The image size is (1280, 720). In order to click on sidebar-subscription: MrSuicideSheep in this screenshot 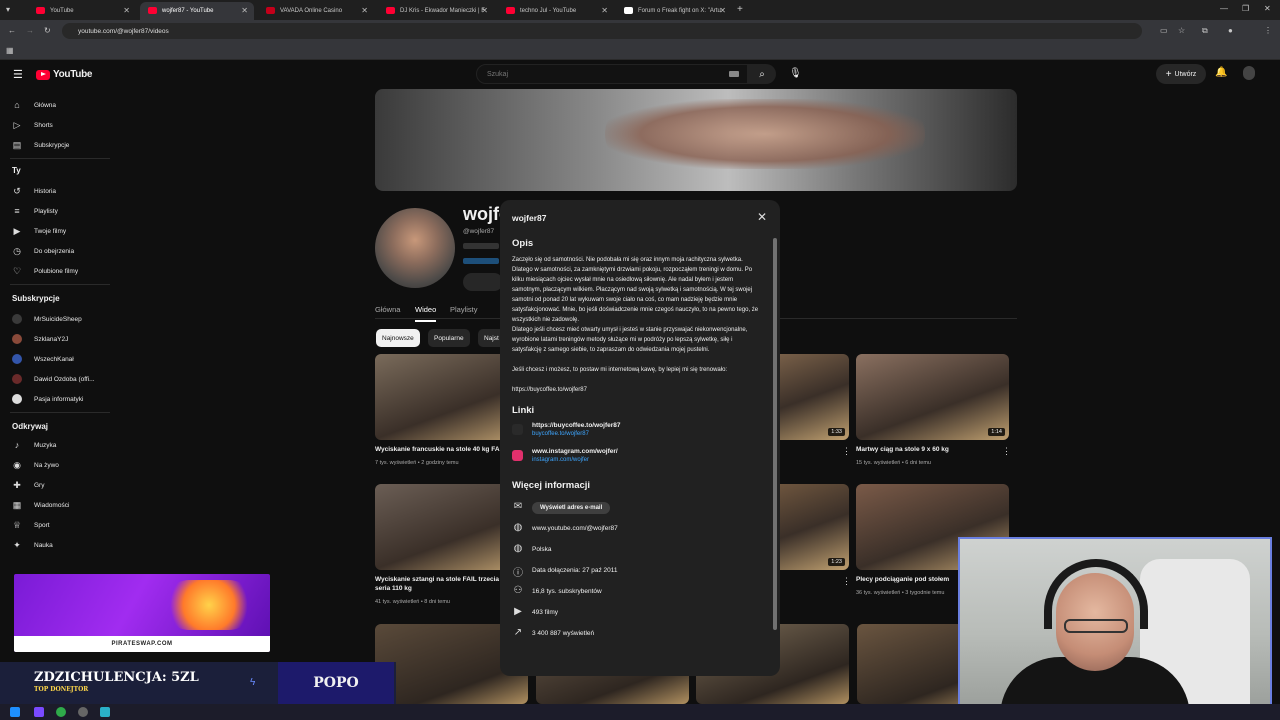, I will do `click(47, 319)`.